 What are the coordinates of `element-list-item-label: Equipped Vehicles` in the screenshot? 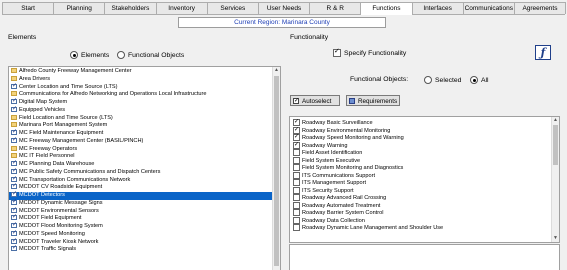 It's located at (42, 109).